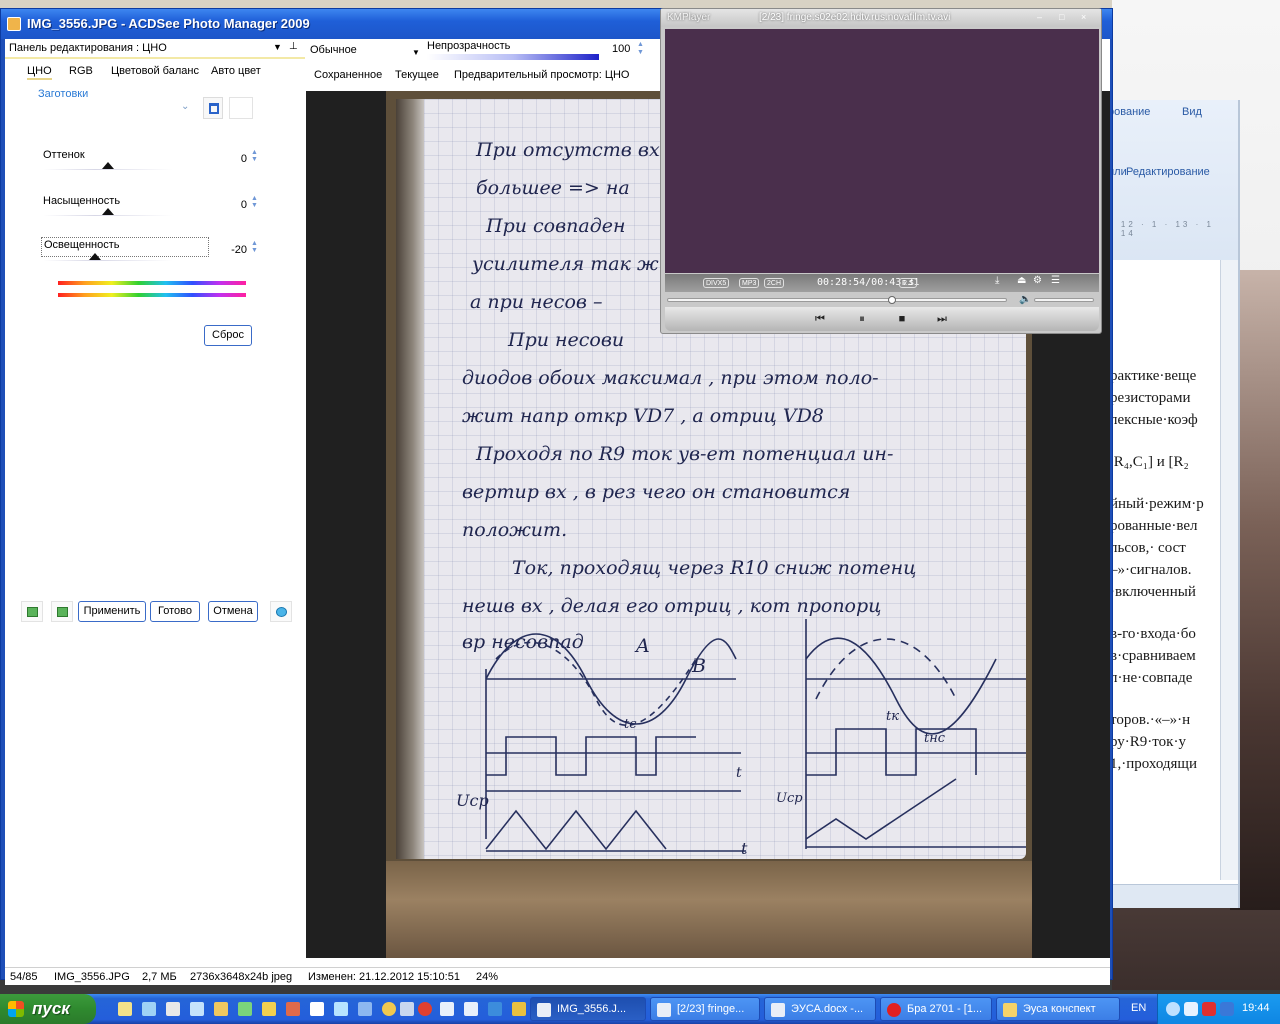 The height and width of the screenshot is (1024, 1280). Describe the element at coordinates (1025, 299) in the screenshot. I see `speaker-icon: 🔈` at that location.